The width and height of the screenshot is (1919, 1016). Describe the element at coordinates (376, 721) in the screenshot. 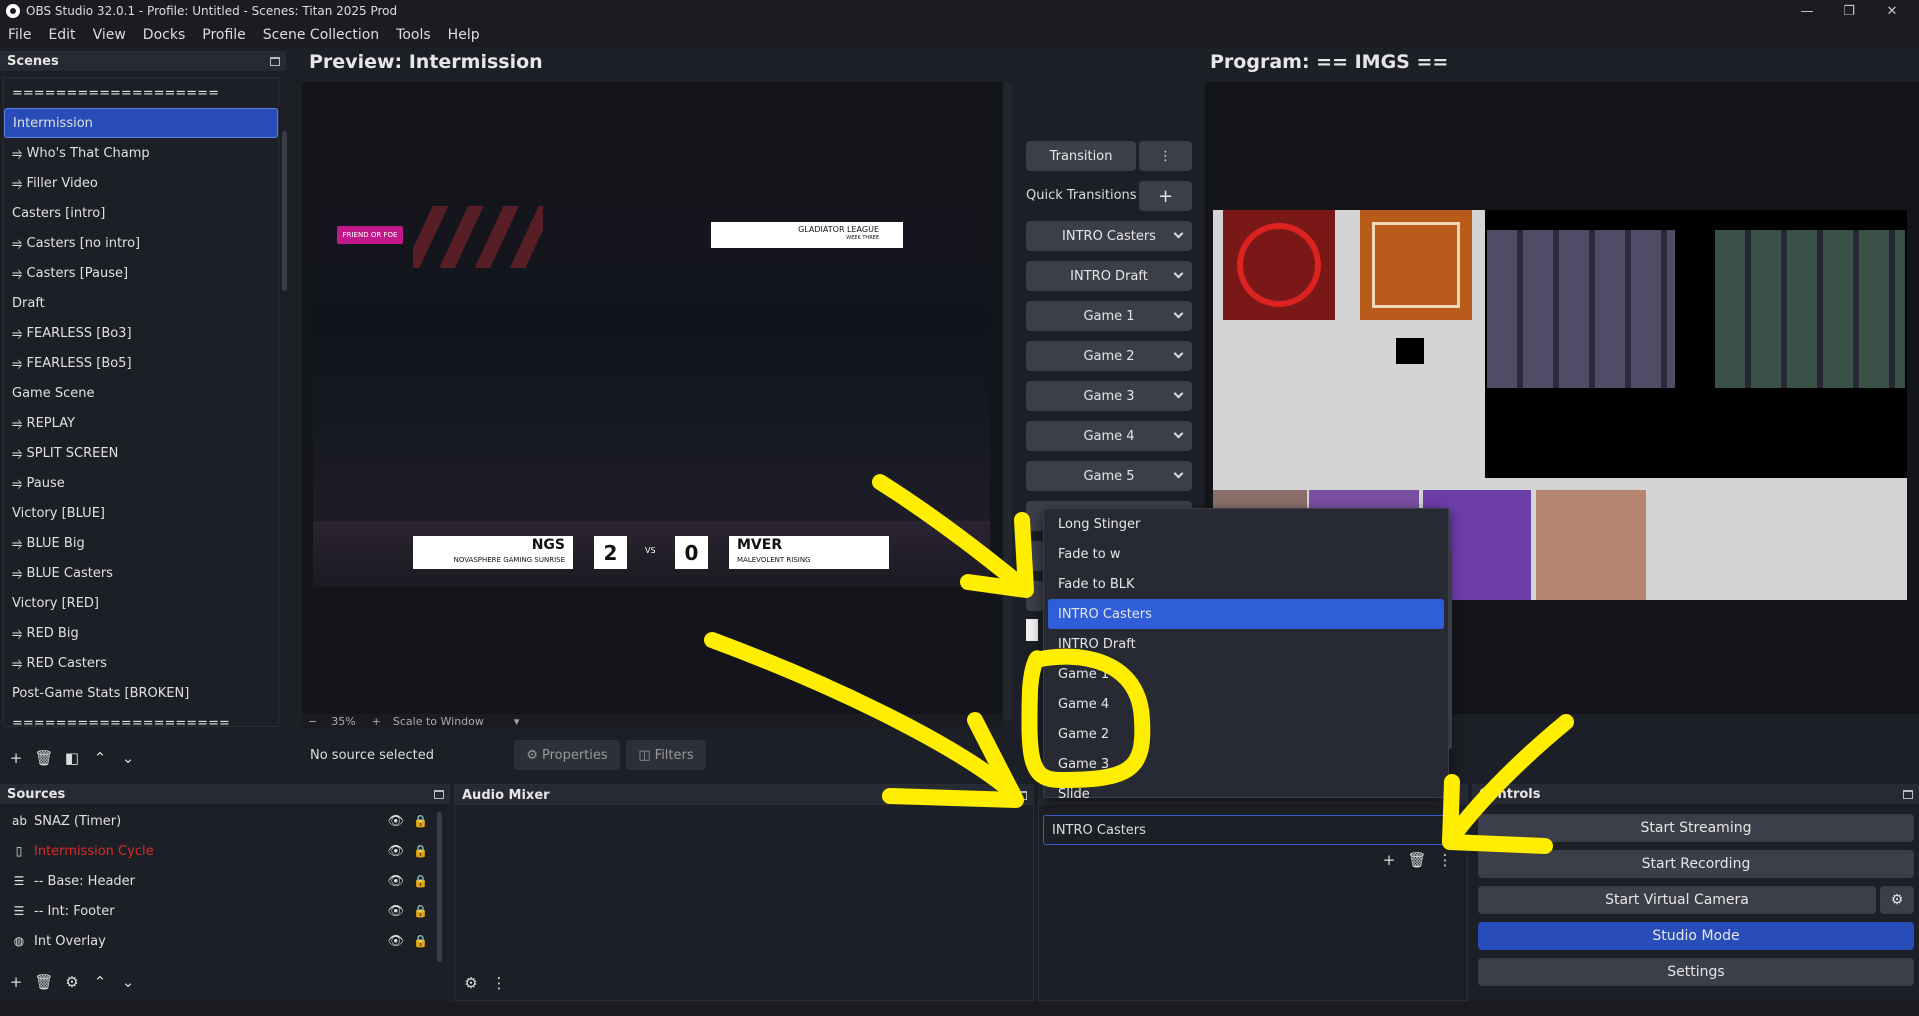

I see `zoom-in-icon: +` at that location.